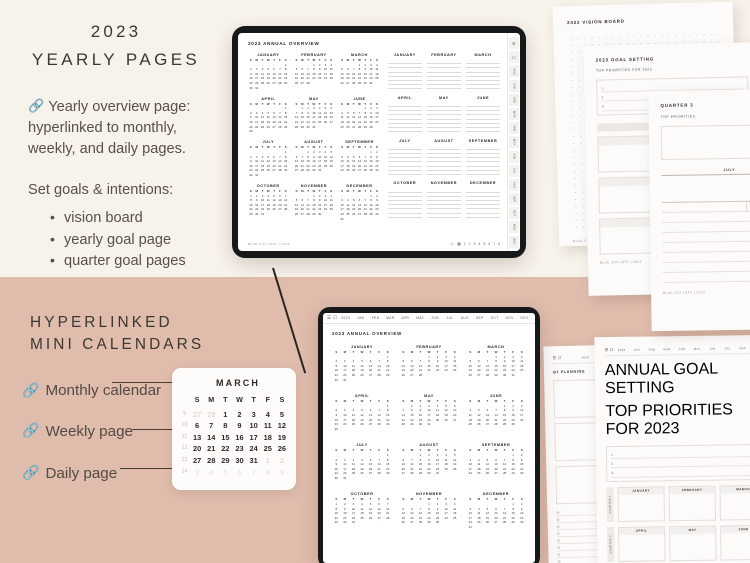 The width and height of the screenshot is (750, 563). I want to click on tab-oct: OCT, so click(514, 213).